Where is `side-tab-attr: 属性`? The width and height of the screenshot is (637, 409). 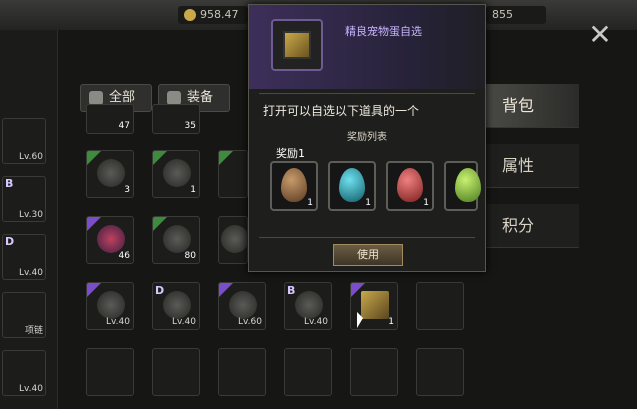
side-tab-attr: 属性 is located at coordinates (531, 166).